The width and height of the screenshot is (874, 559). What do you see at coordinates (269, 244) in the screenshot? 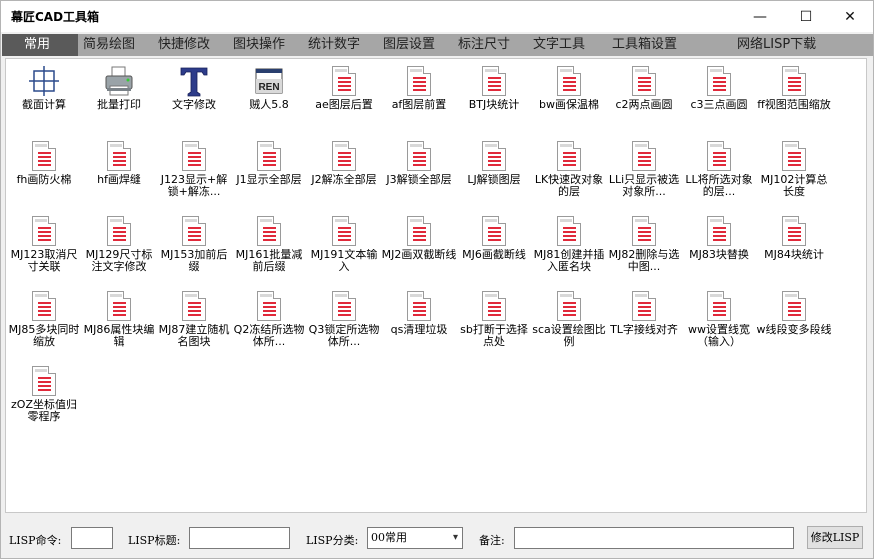
I see `command-item: MJ161批量减前后缀` at bounding box center [269, 244].